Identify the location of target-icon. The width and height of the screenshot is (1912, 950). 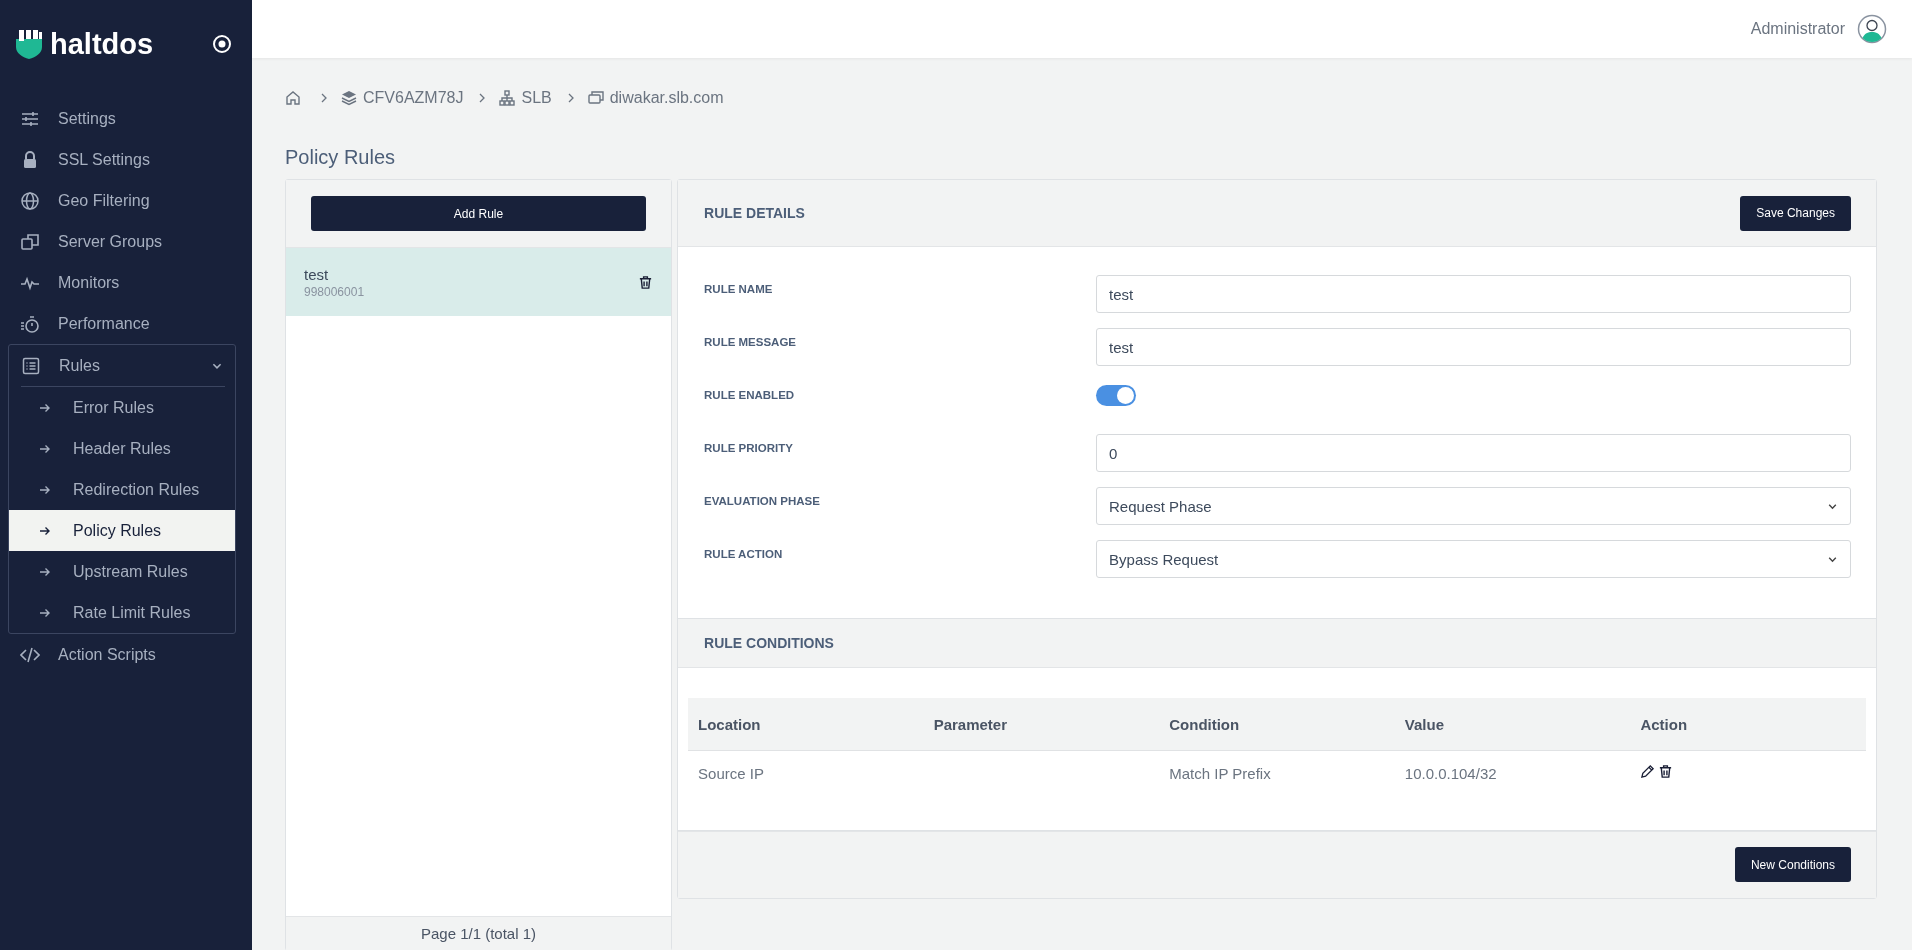
(222, 44).